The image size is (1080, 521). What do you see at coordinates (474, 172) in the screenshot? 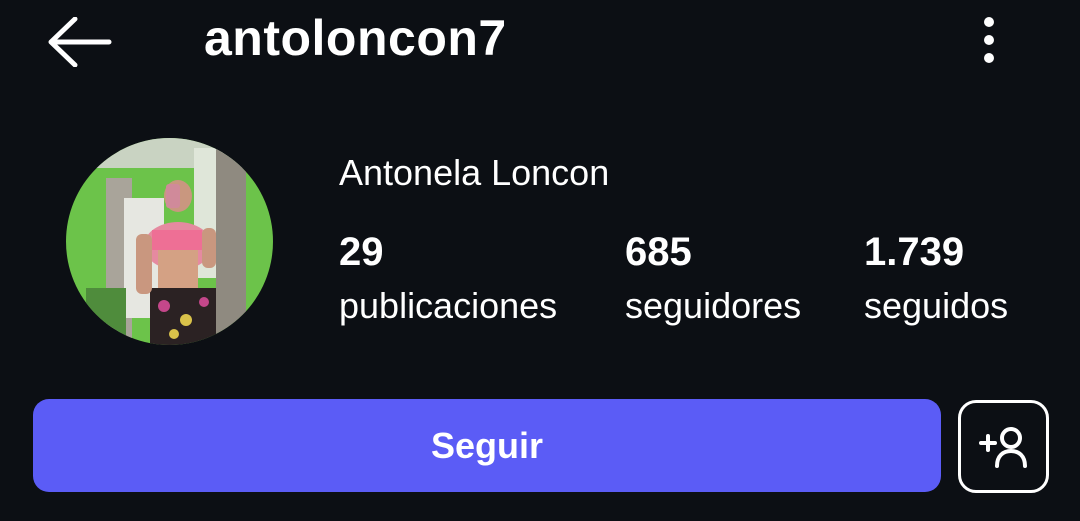
I see `profile-full-name: Antonela Loncon` at bounding box center [474, 172].